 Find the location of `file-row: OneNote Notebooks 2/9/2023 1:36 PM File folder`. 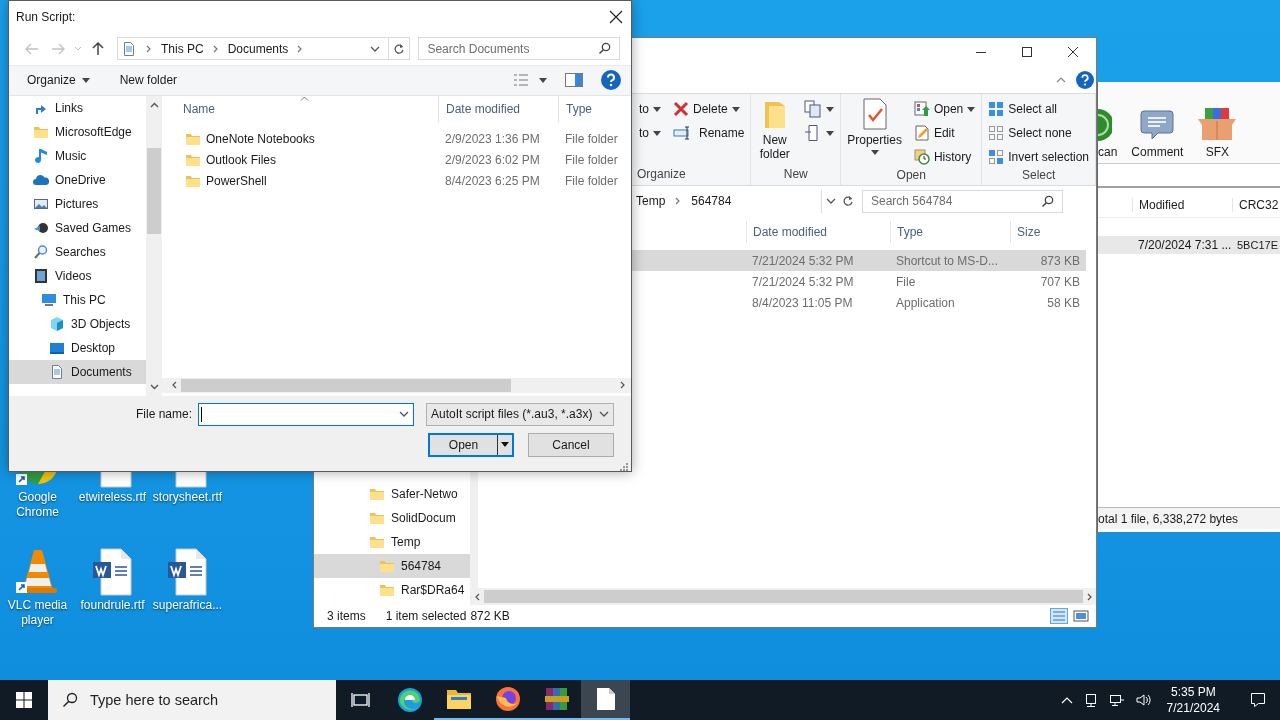

file-row: OneNote Notebooks 2/9/2023 1:36 PM File folder is located at coordinates (396, 139).